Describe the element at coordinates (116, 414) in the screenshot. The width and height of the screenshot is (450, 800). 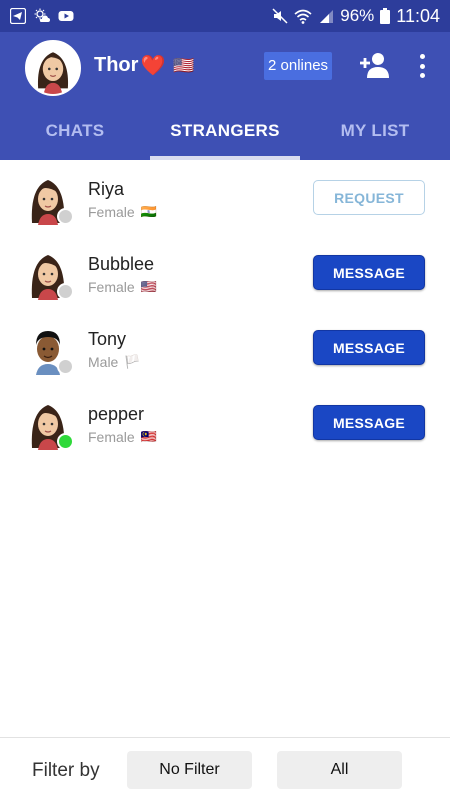
I see `user-name: pepper` at that location.